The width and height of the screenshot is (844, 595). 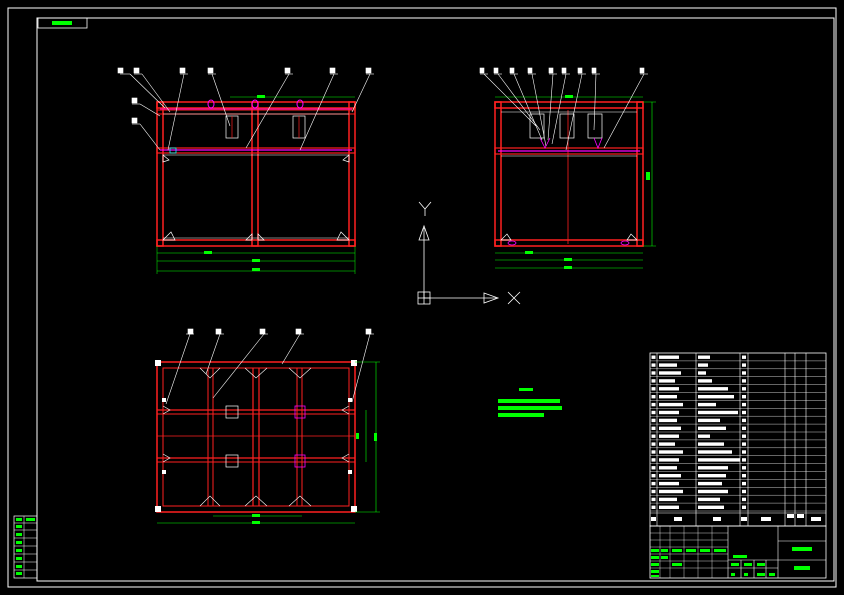 What do you see at coordinates (2, 1) in the screenshot?
I see `axis-x-label: X` at bounding box center [2, 1].